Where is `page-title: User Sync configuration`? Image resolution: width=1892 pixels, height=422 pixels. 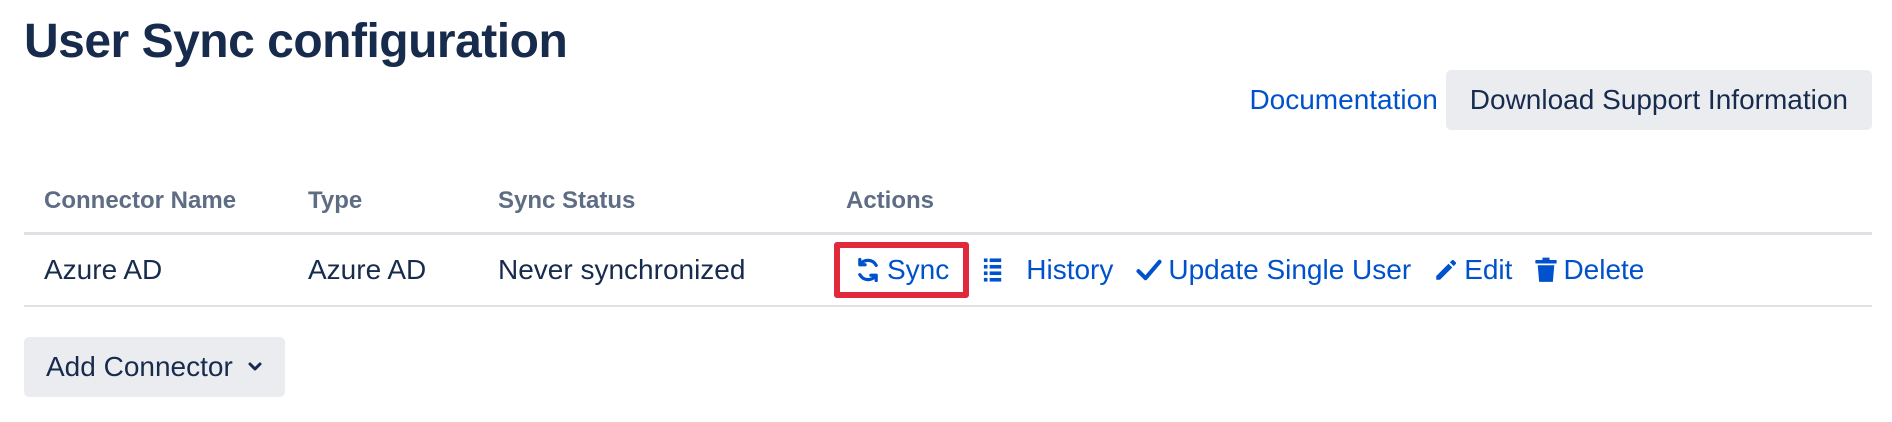
page-title: User Sync configuration is located at coordinates (296, 41).